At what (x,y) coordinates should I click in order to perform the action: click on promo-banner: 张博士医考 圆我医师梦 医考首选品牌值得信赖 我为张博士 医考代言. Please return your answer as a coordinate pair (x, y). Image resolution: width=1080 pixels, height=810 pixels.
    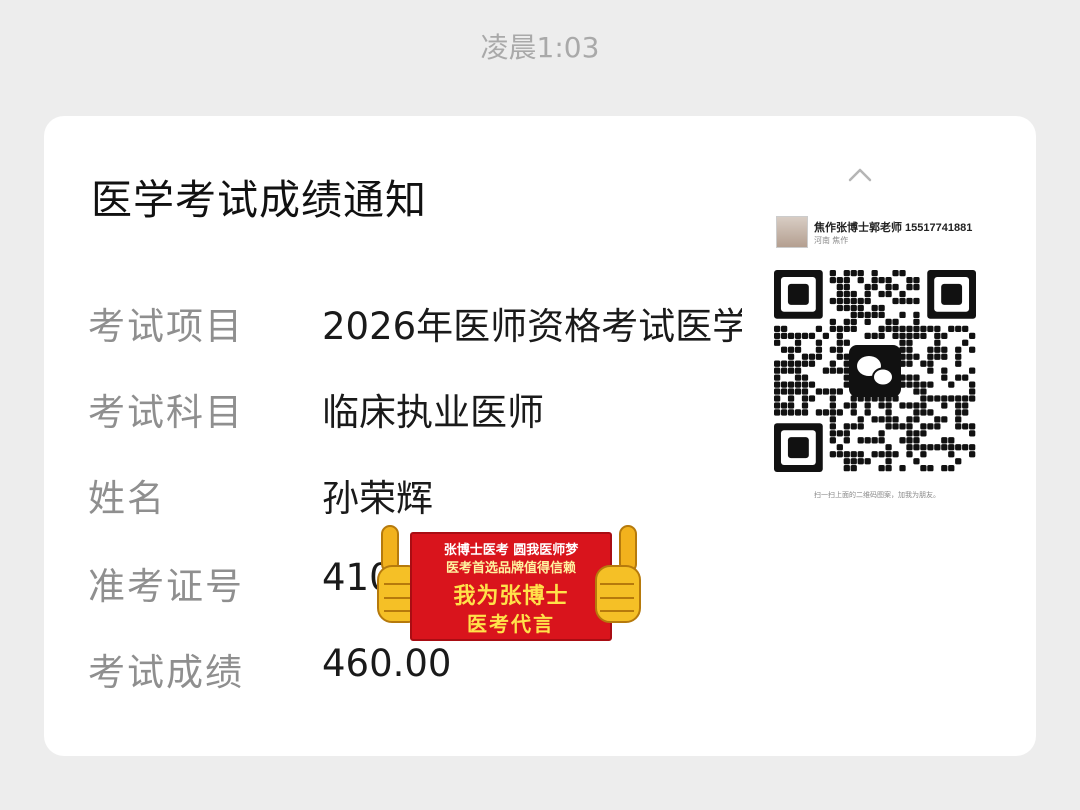
    Looking at the image, I should click on (509, 578).